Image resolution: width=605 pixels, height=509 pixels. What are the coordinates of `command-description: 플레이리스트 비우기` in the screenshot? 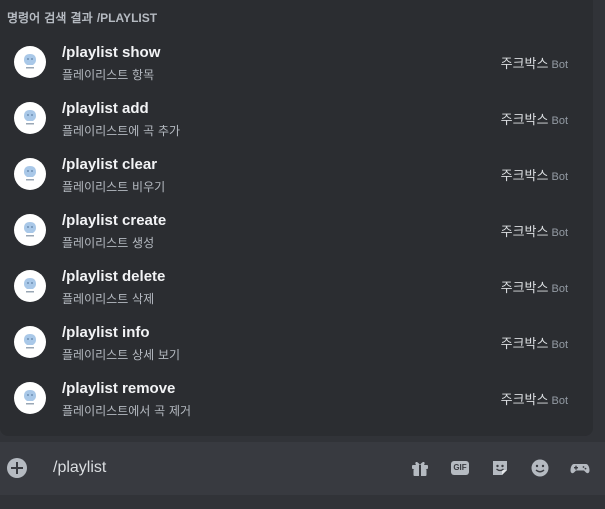 It's located at (114, 187).